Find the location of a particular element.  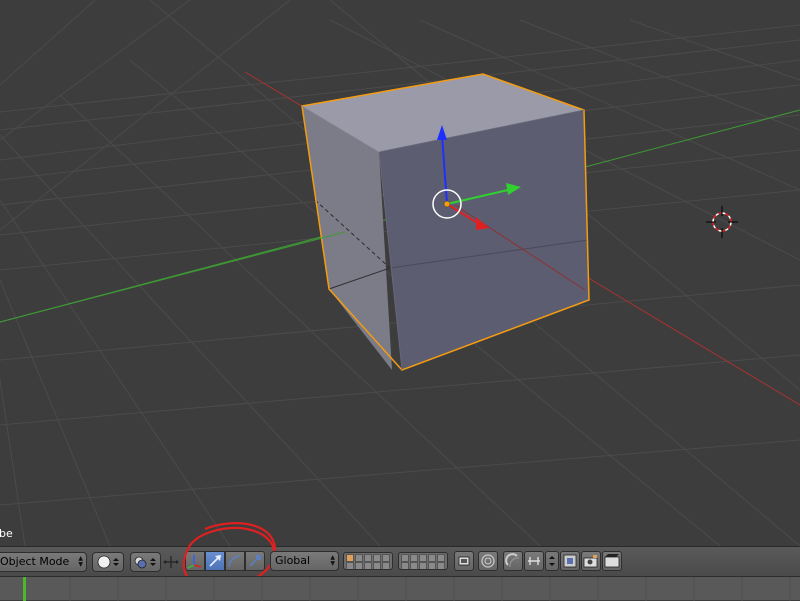

snap-element-icon is located at coordinates (534, 561).